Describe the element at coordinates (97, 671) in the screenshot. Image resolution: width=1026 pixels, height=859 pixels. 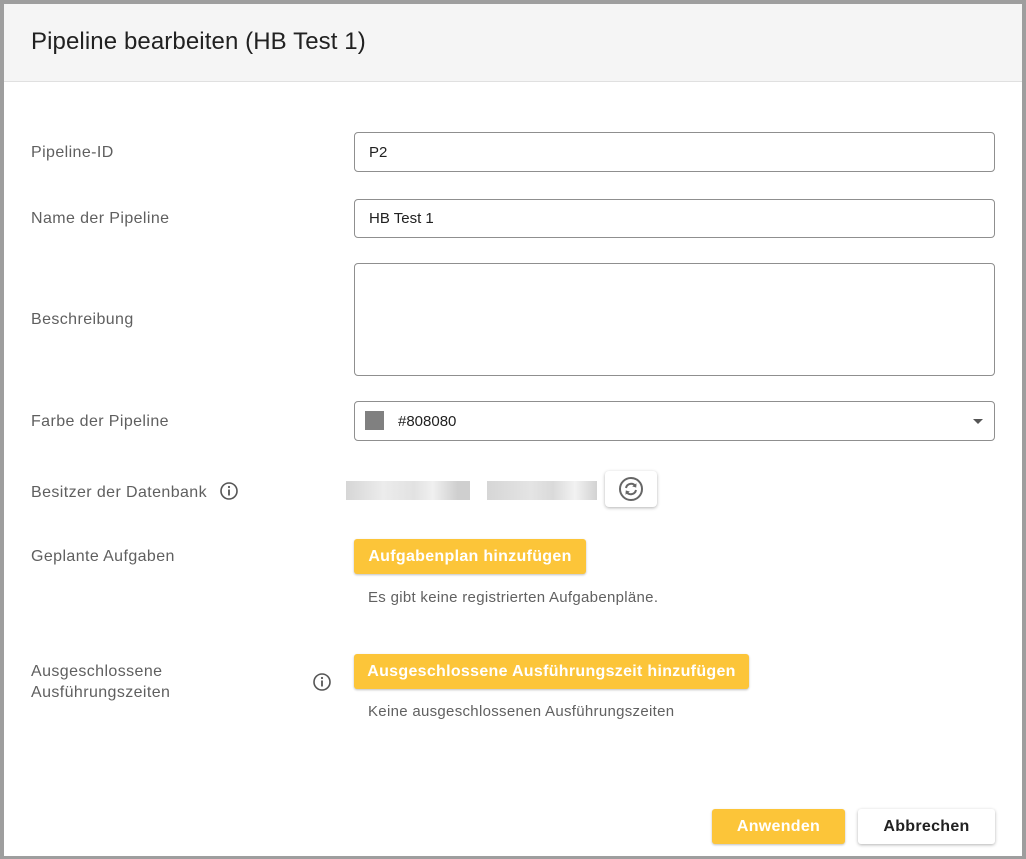
I see `excluded-times-label-line1: Ausgeschlossene` at that location.